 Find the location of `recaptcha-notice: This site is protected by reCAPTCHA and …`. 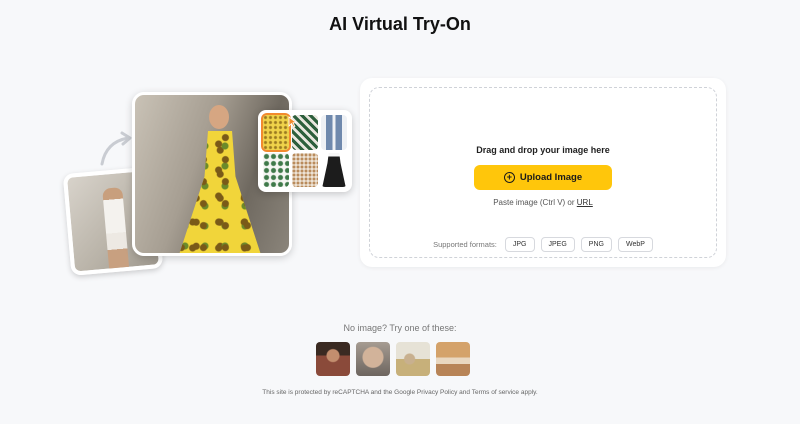

recaptcha-notice: This site is protected by reCAPTCHA and … is located at coordinates (400, 392).